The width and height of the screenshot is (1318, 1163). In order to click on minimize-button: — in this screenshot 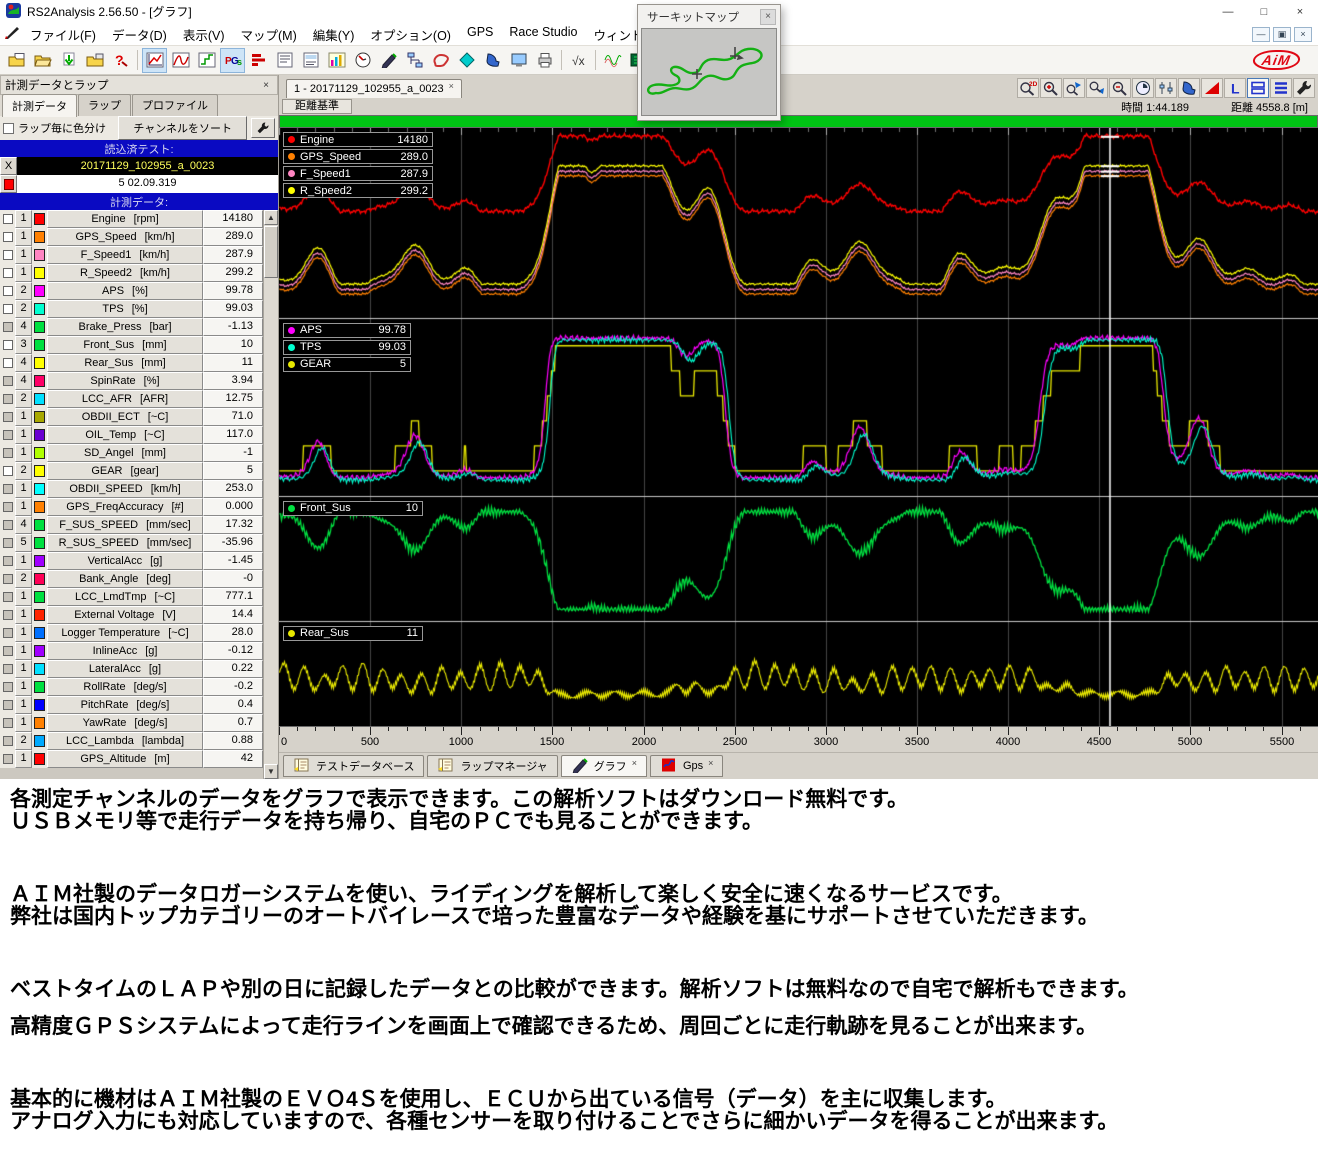, I will do `click(1228, 11)`.